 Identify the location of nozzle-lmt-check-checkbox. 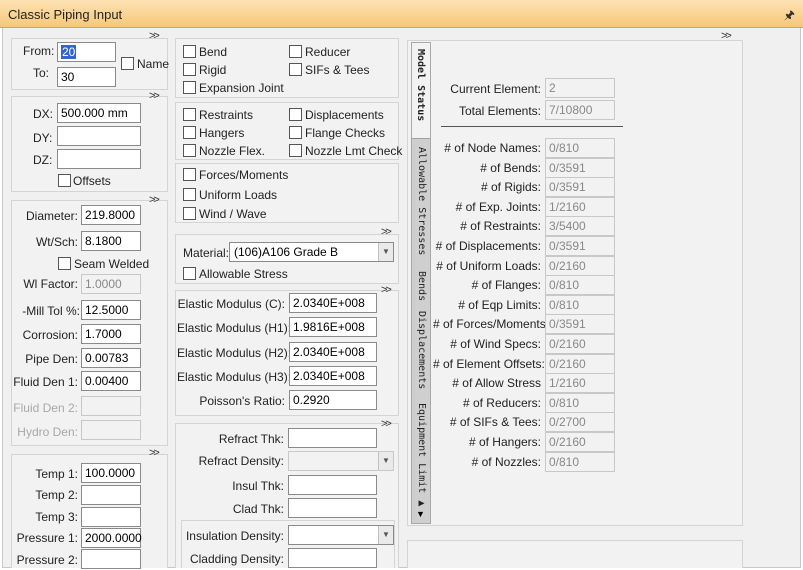
(295, 150).